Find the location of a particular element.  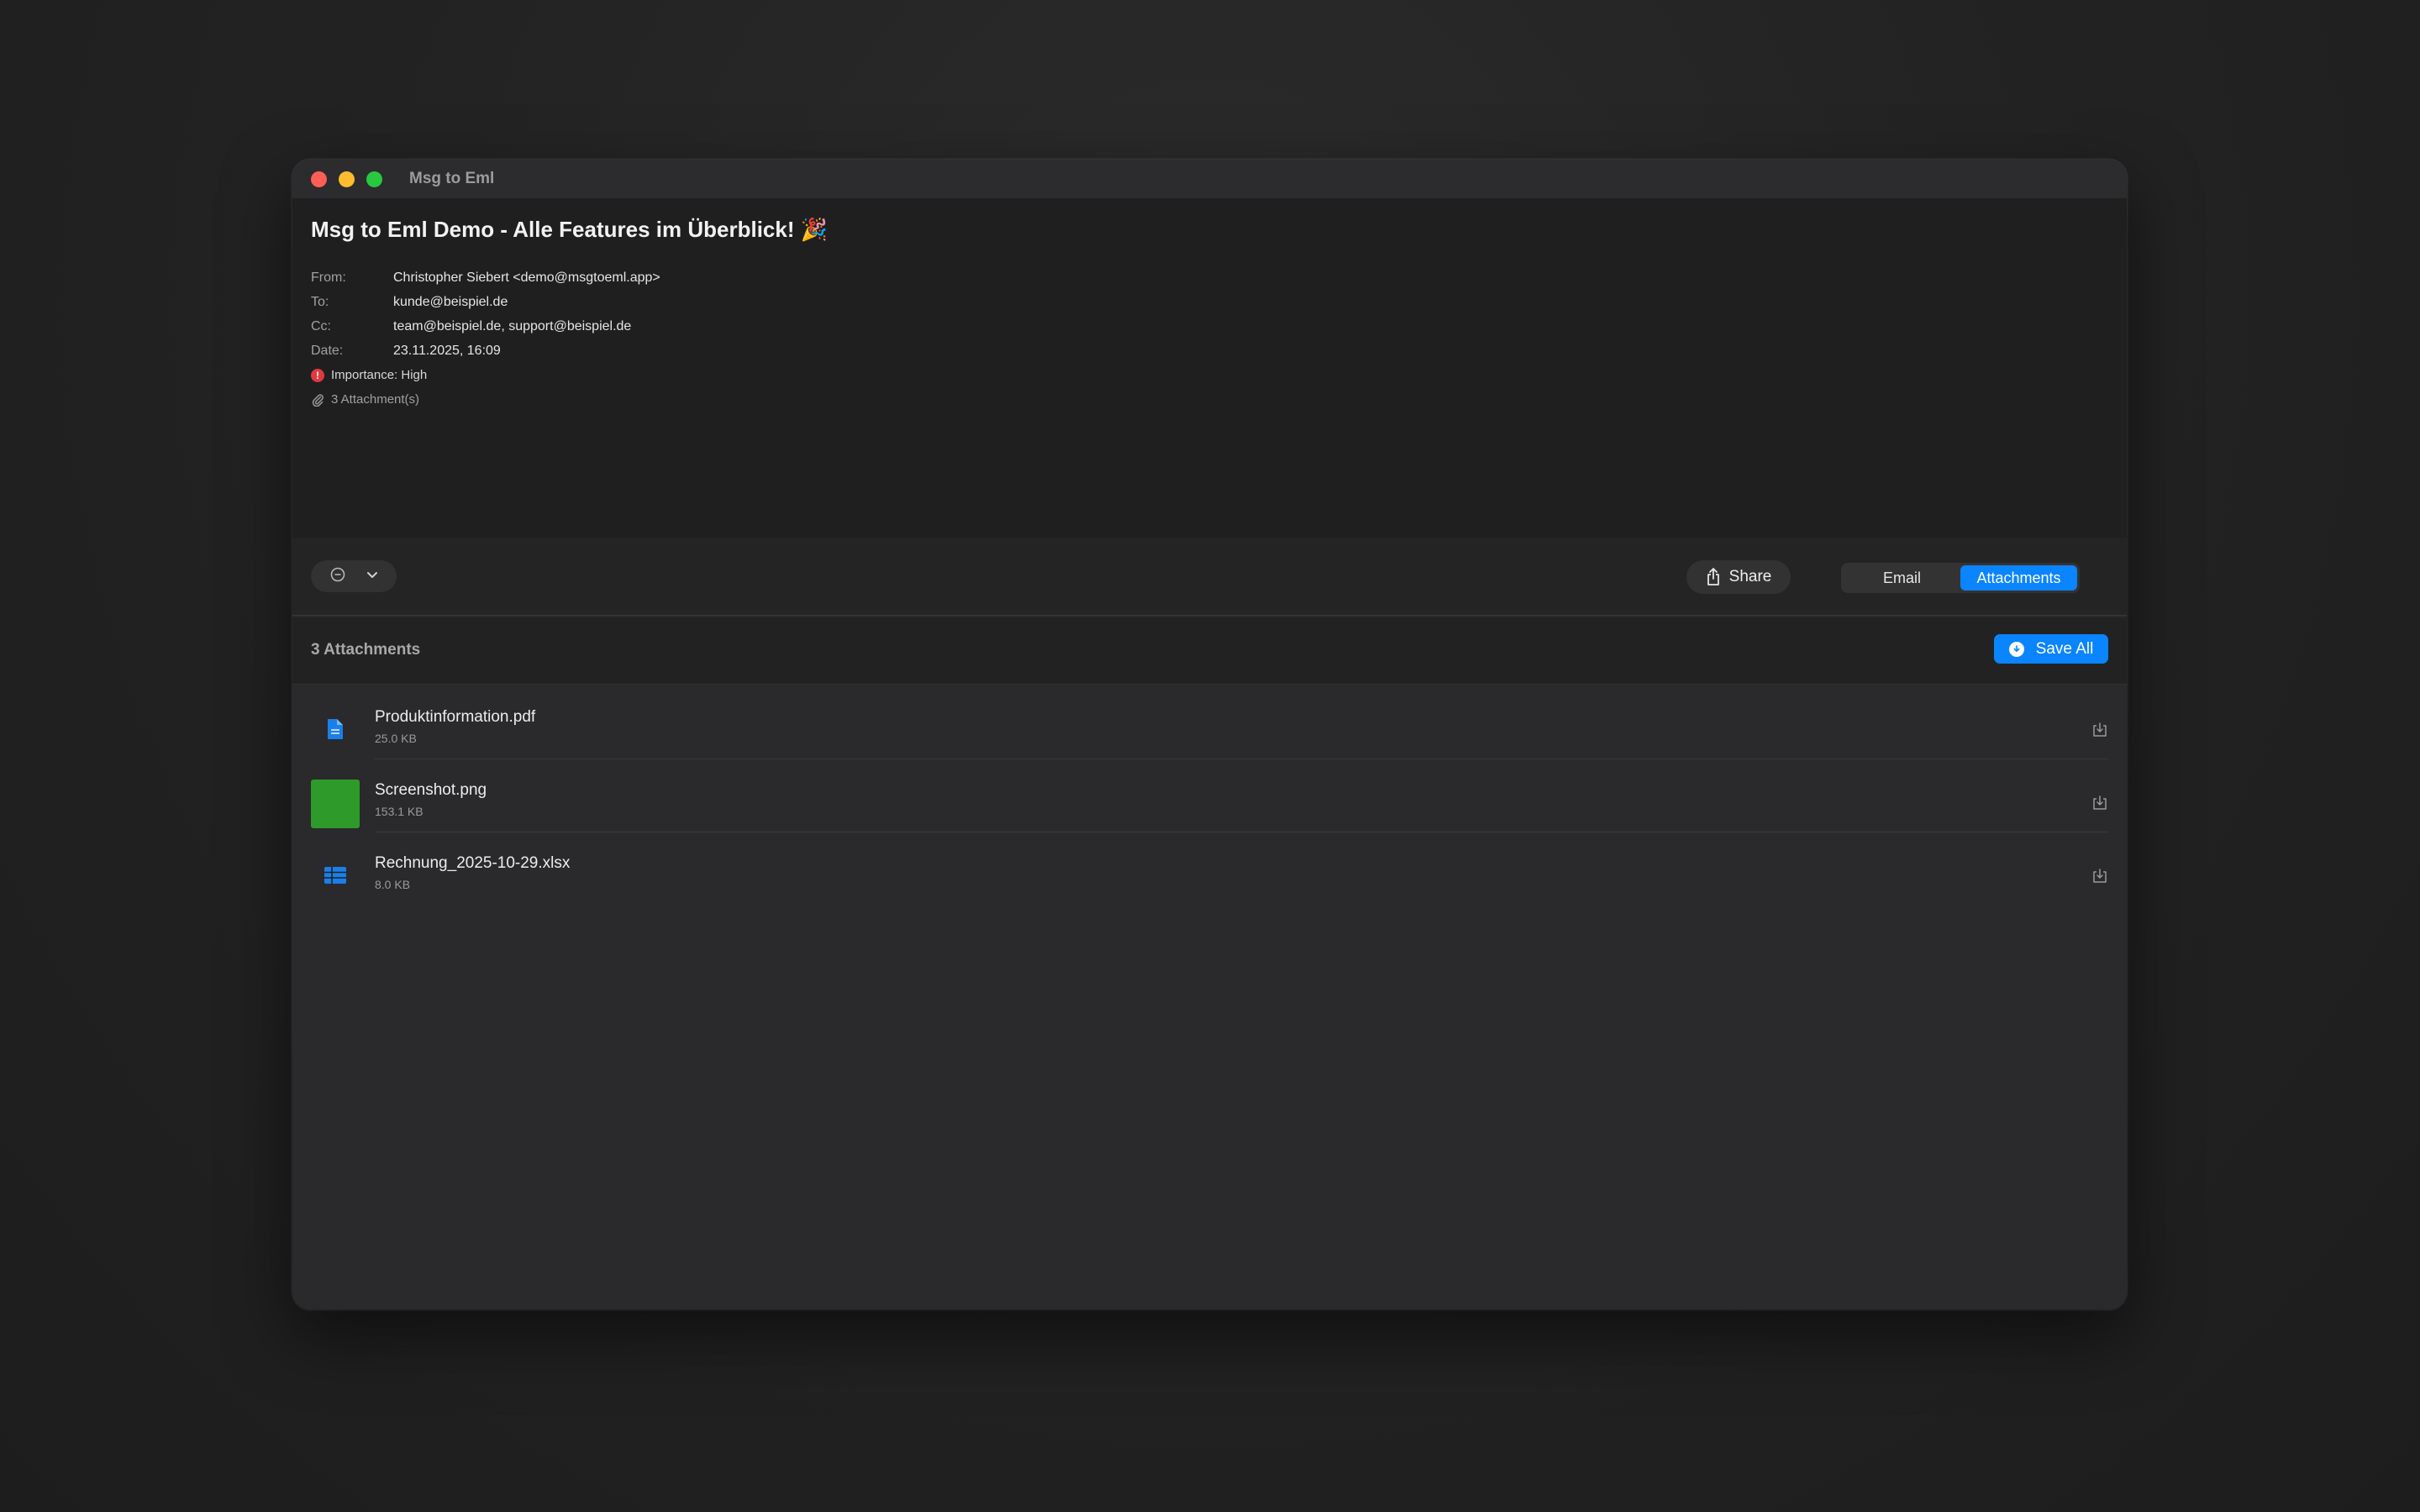

date-value: 23.11.2025, 16:09 is located at coordinates (447, 350).